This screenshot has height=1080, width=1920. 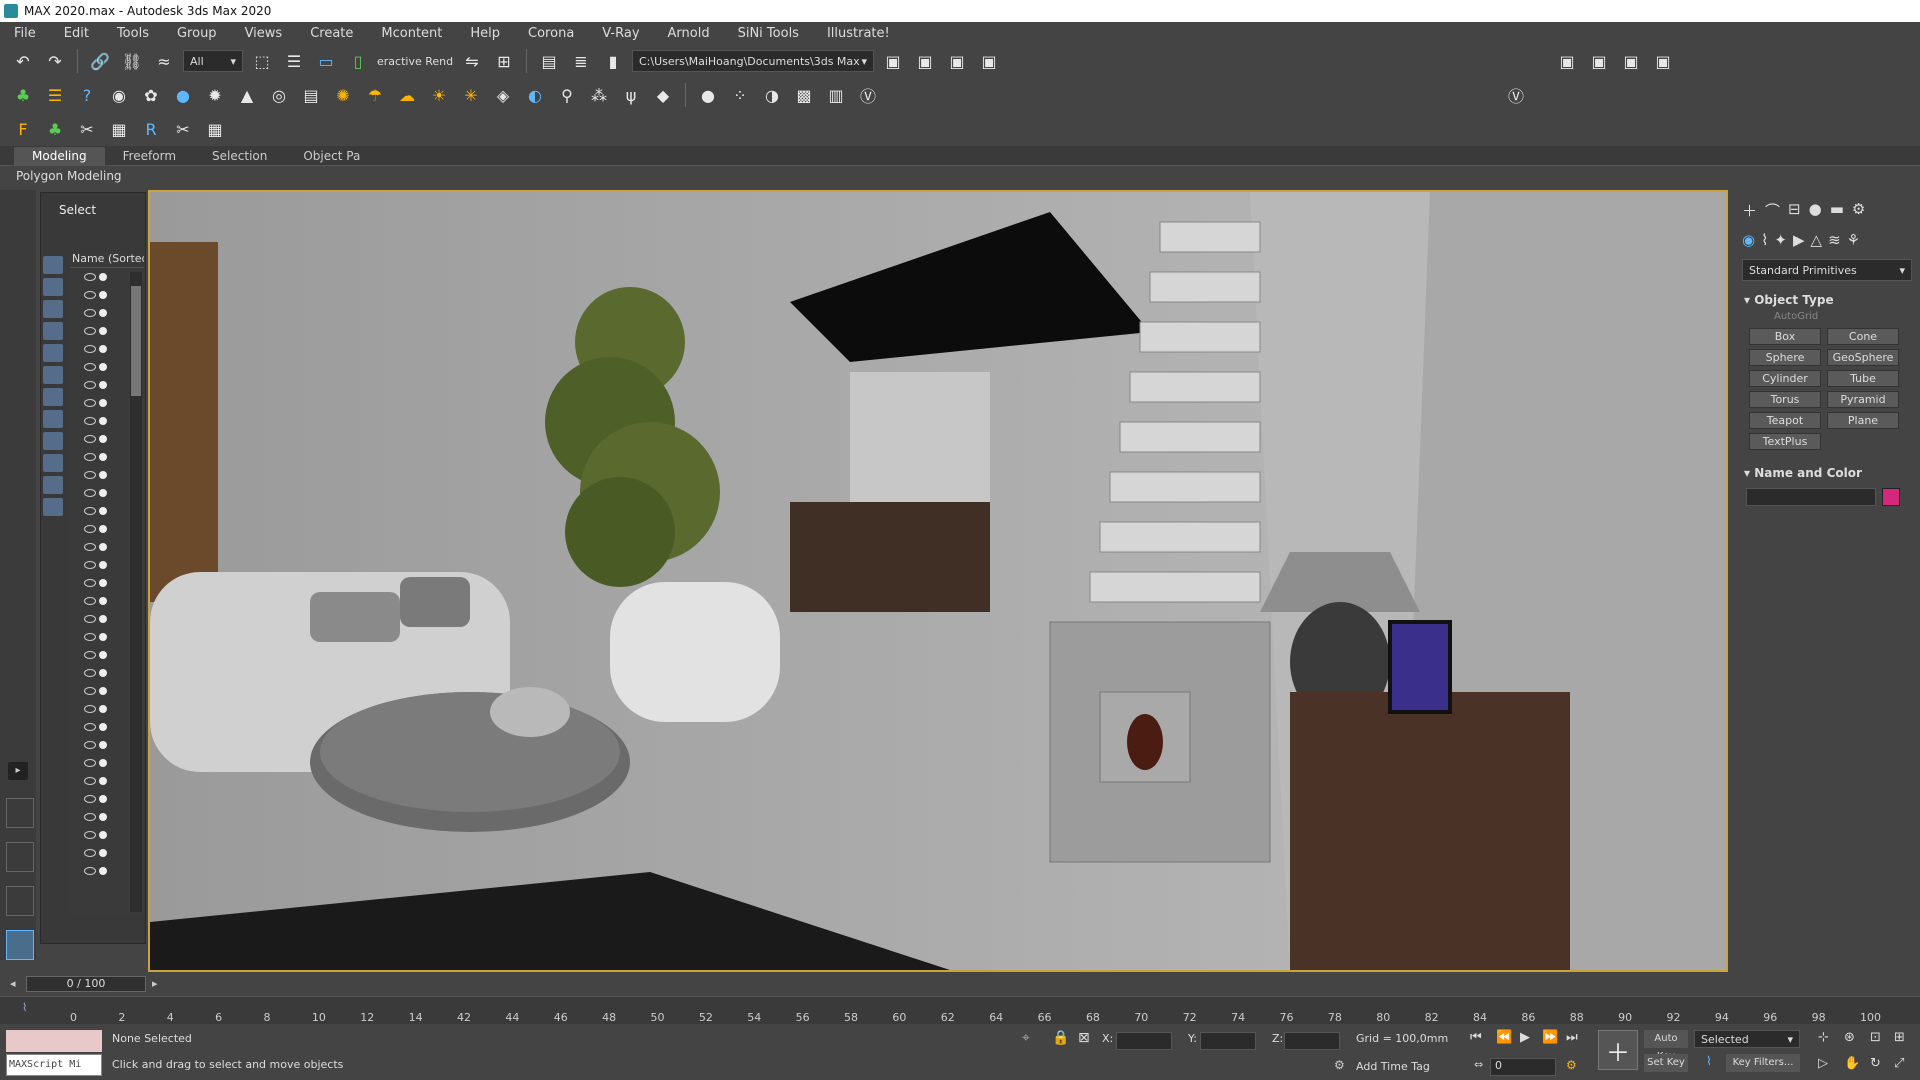 What do you see at coordinates (326, 61) in the screenshot?
I see `rectangular-selection-icon: ▭` at bounding box center [326, 61].